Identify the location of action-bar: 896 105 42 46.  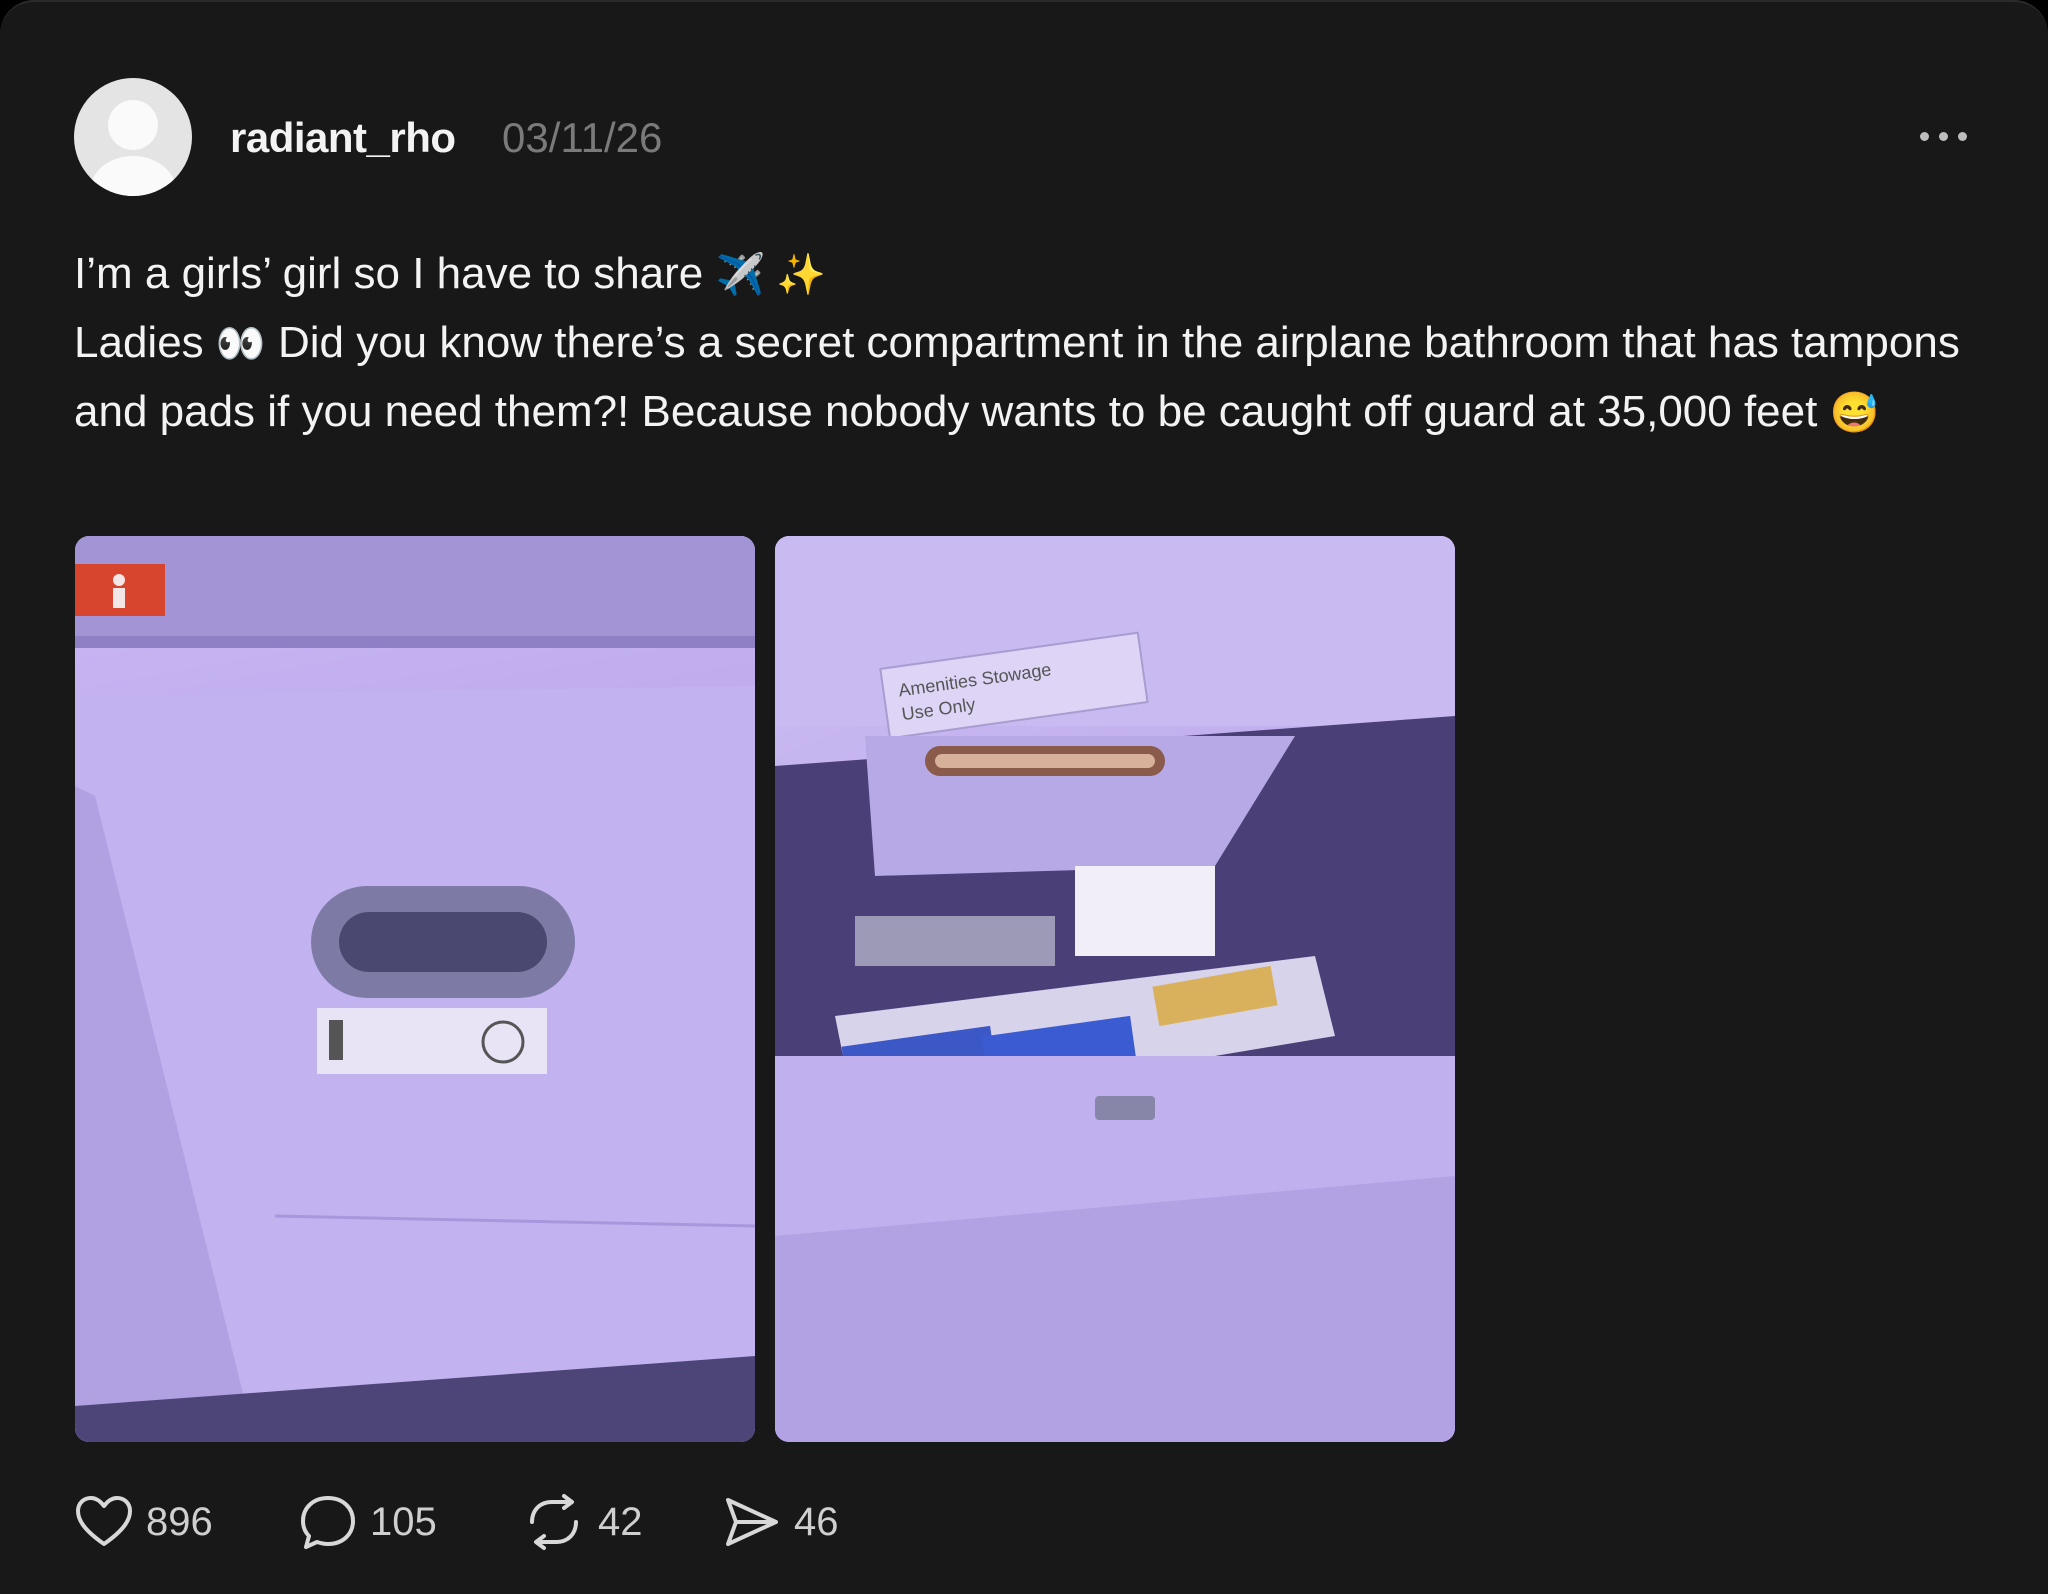
(468, 1522).